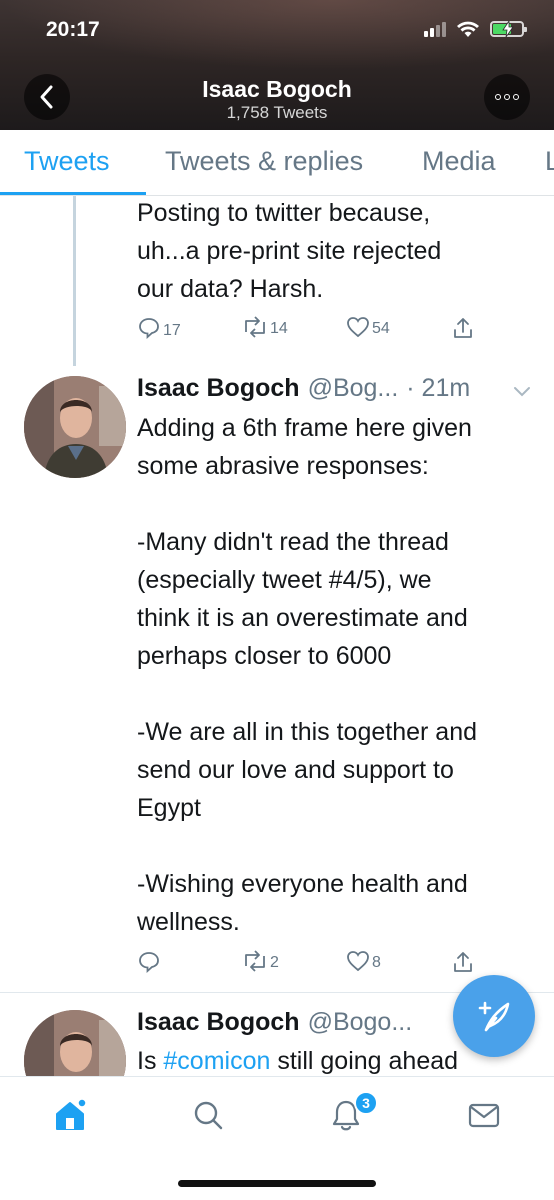 This screenshot has width=554, height=1200. Describe the element at coordinates (264, 161) in the screenshot. I see `tab-tweets-replies: Tweets & replies` at that location.